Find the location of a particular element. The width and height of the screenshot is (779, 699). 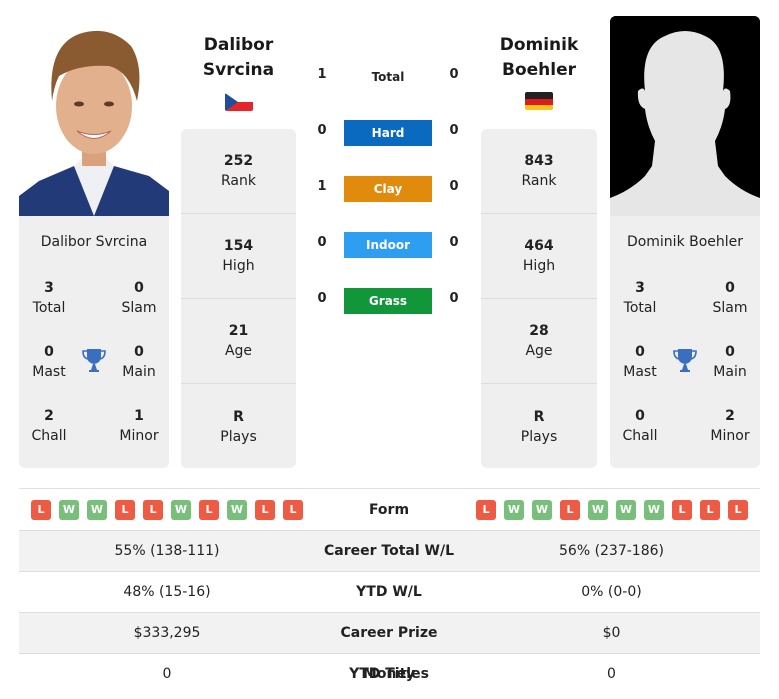

right-titles-total-value: 3 is located at coordinates (640, 288).